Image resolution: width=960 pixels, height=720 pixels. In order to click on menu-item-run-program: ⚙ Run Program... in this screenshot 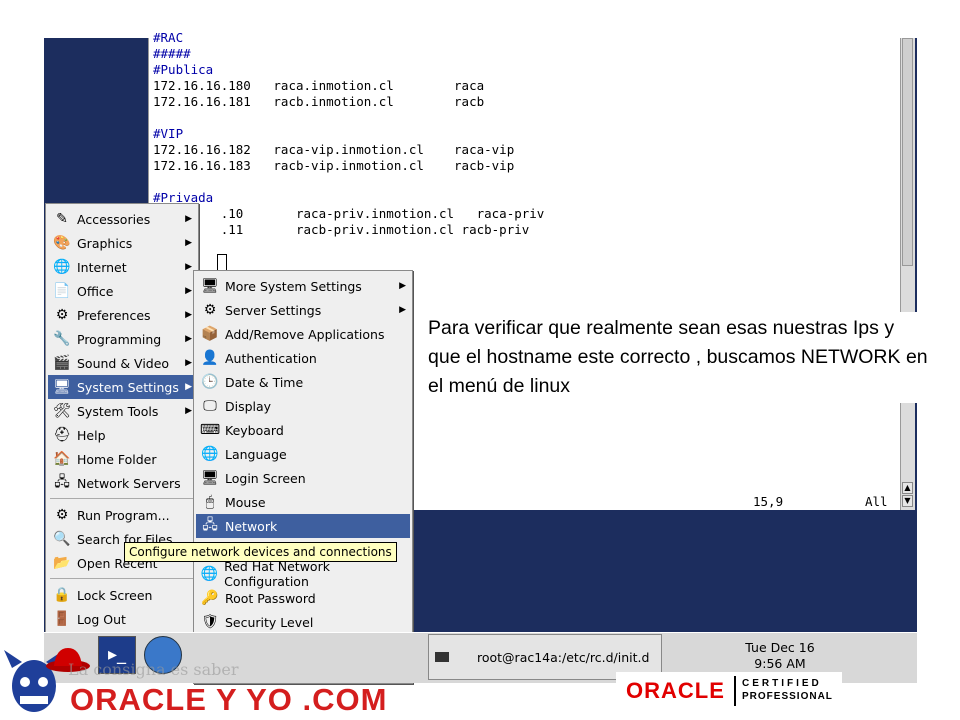, I will do `click(122, 515)`.